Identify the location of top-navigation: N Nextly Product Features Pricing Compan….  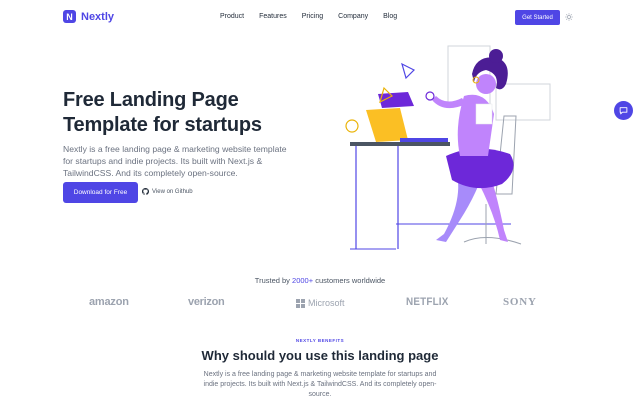
(320, 18).